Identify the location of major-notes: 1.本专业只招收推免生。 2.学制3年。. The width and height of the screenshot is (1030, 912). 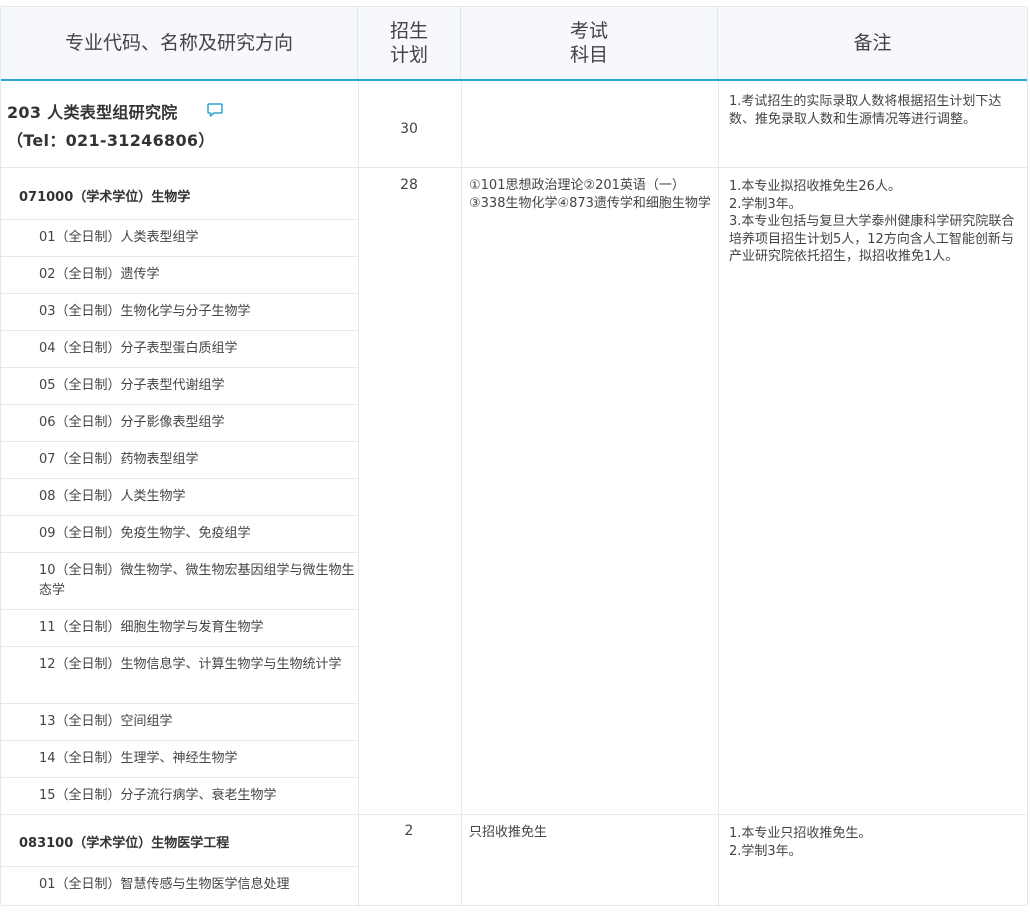
(877, 842).